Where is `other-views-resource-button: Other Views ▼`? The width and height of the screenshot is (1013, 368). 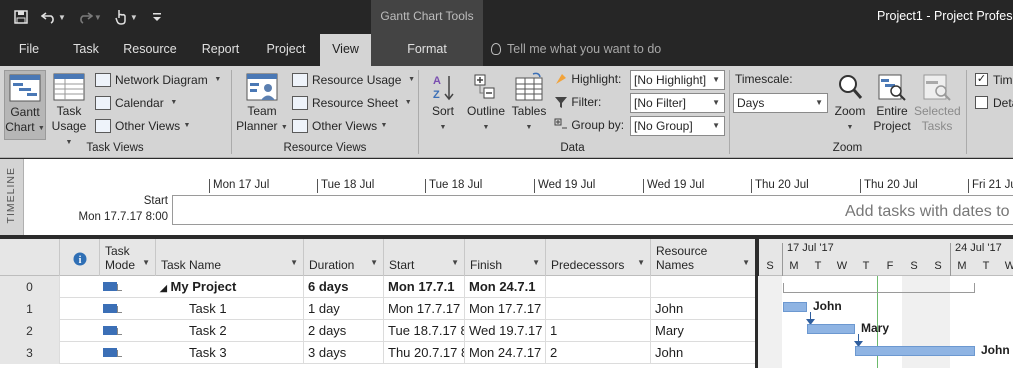 other-views-resource-button: Other Views ▼ is located at coordinates (339, 126).